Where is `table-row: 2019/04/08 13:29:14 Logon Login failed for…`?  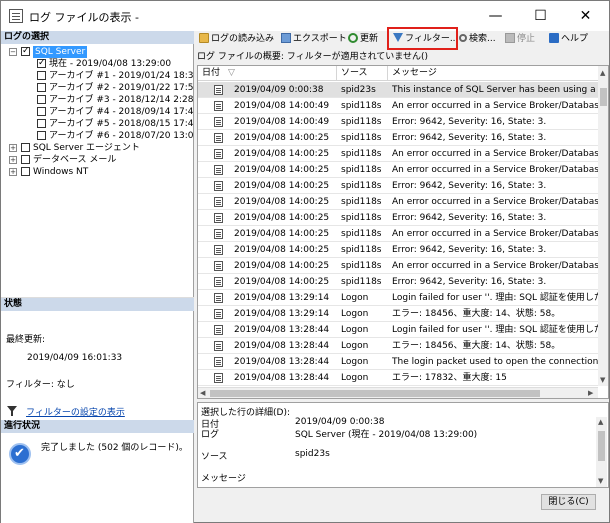 table-row: 2019/04/08 13:29:14 Logon Login failed for… is located at coordinates (398, 298).